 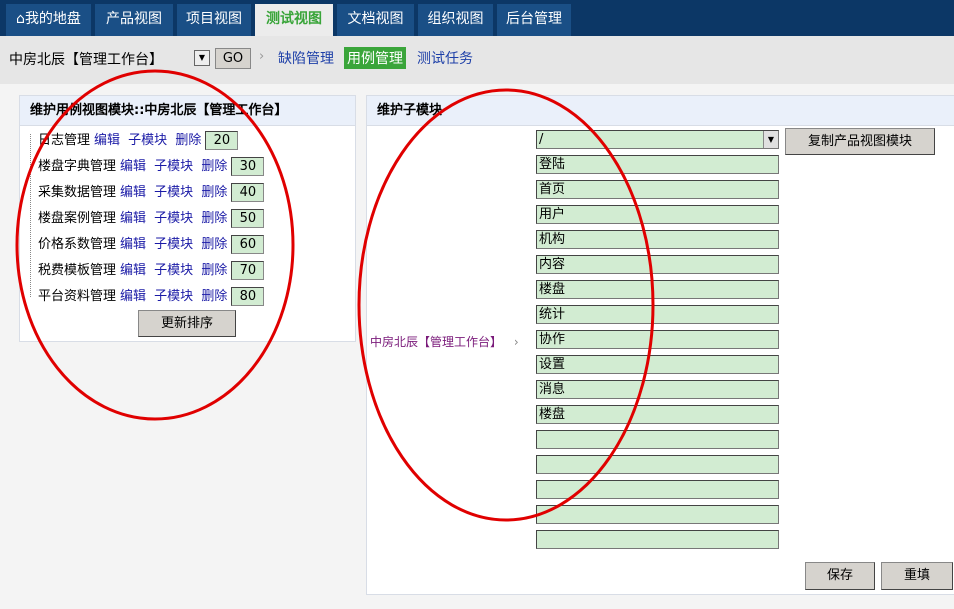 I want to click on module-panel-title: 维护用例视图模块::中房北辰【管理工作台】, so click(x=187, y=111).